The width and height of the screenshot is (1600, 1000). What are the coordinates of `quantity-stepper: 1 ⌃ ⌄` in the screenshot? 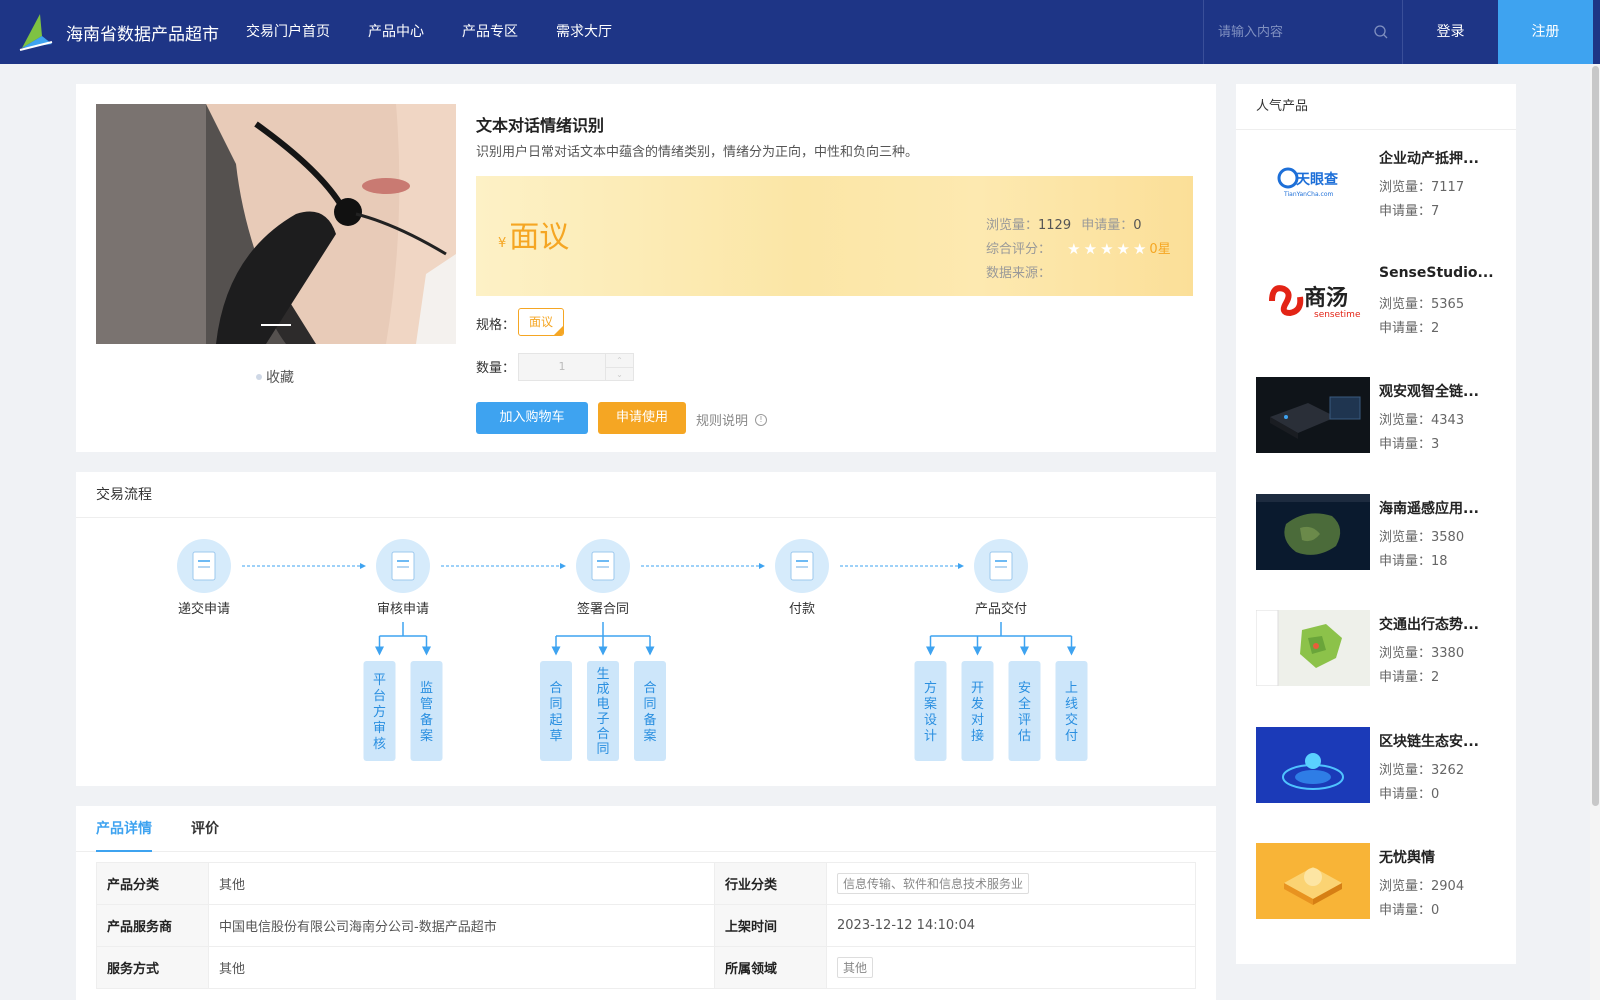 It's located at (576, 367).